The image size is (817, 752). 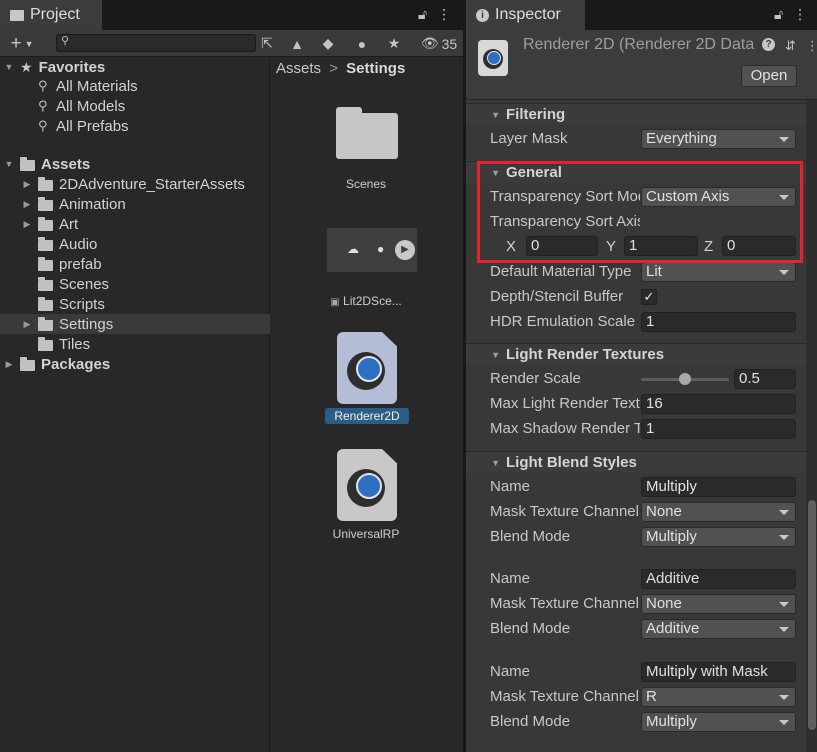 What do you see at coordinates (135, 184) in the screenshot?
I see `tree-folder: ▶ 2DAdventure_StarterAssets` at bounding box center [135, 184].